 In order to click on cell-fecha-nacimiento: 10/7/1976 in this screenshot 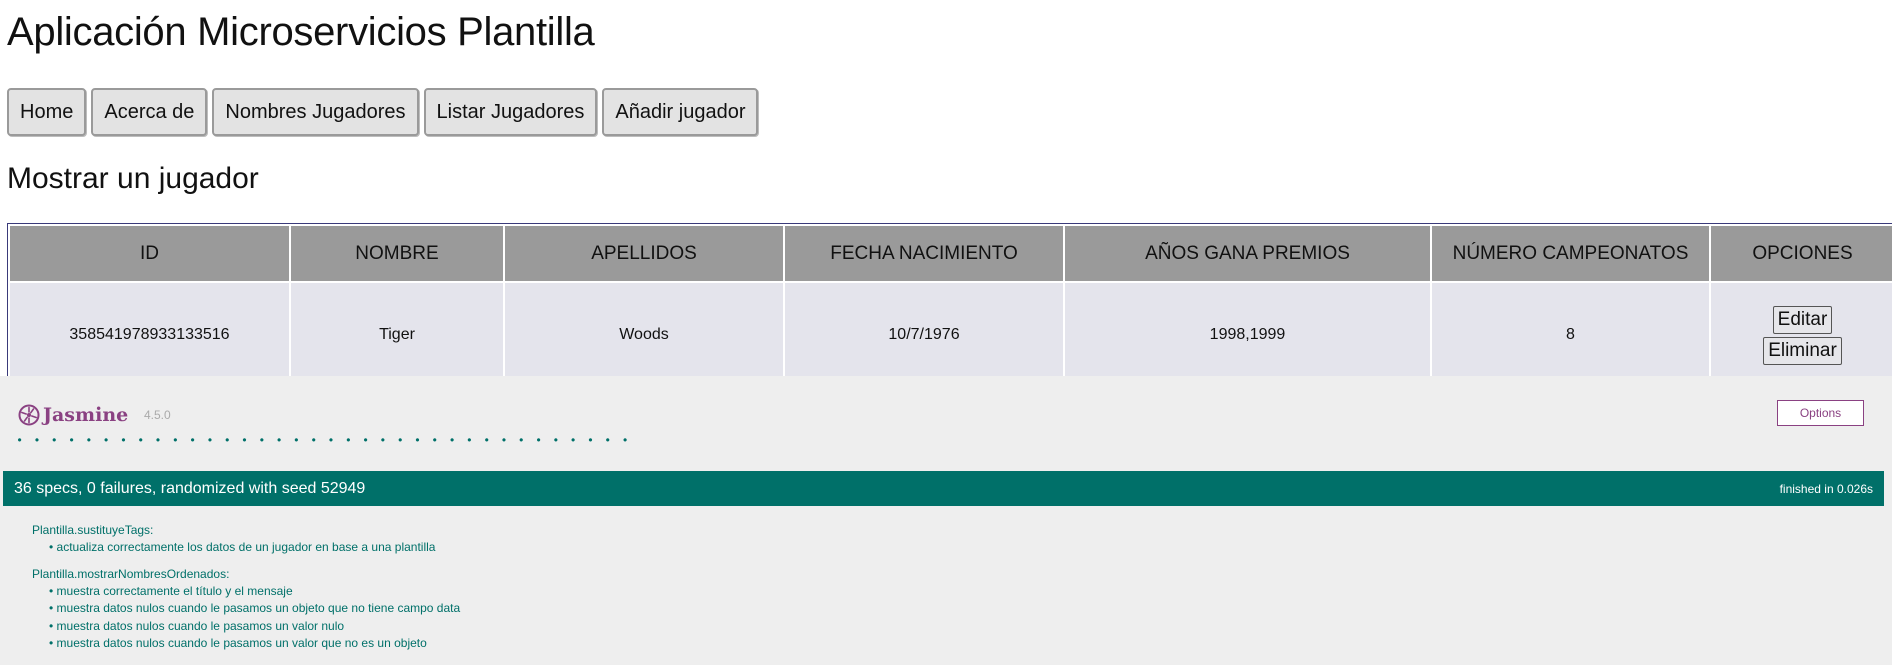, I will do `click(924, 335)`.